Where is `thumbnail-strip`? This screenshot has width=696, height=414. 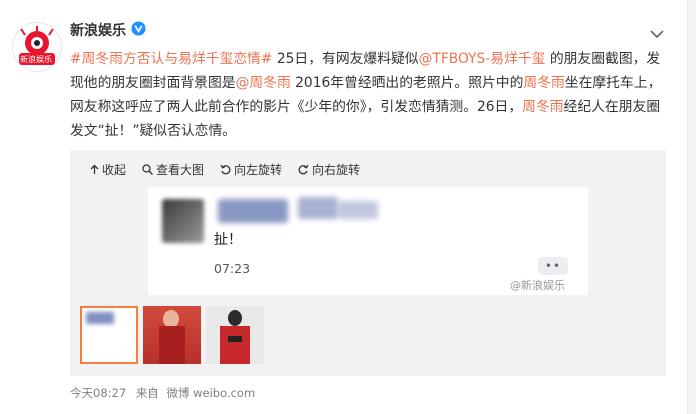
thumbnail-strip is located at coordinates (172, 335).